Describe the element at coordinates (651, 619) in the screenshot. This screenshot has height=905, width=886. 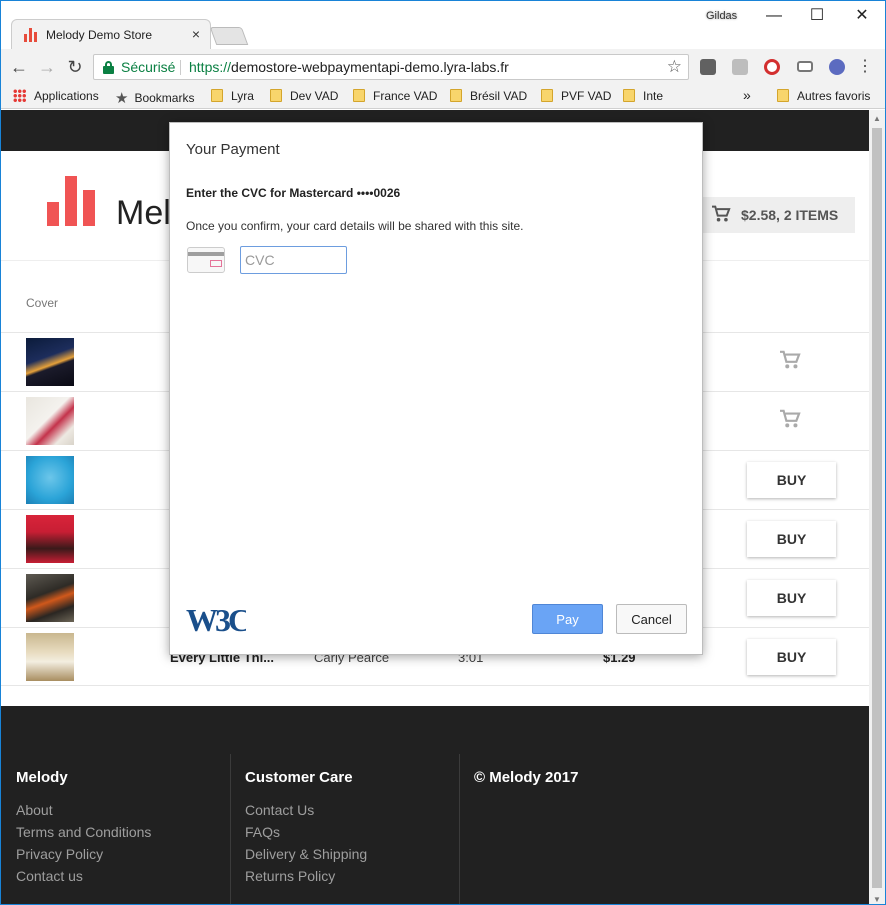
I see `cancel-button: Cancel` at that location.